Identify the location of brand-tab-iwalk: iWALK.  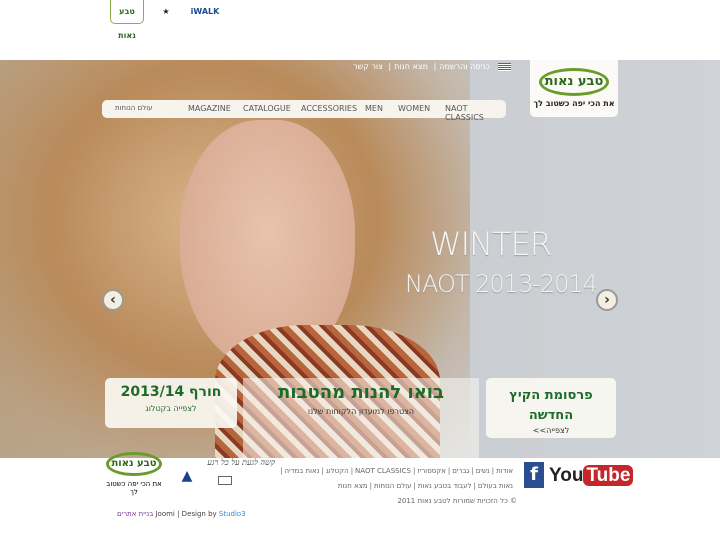
(205, 12).